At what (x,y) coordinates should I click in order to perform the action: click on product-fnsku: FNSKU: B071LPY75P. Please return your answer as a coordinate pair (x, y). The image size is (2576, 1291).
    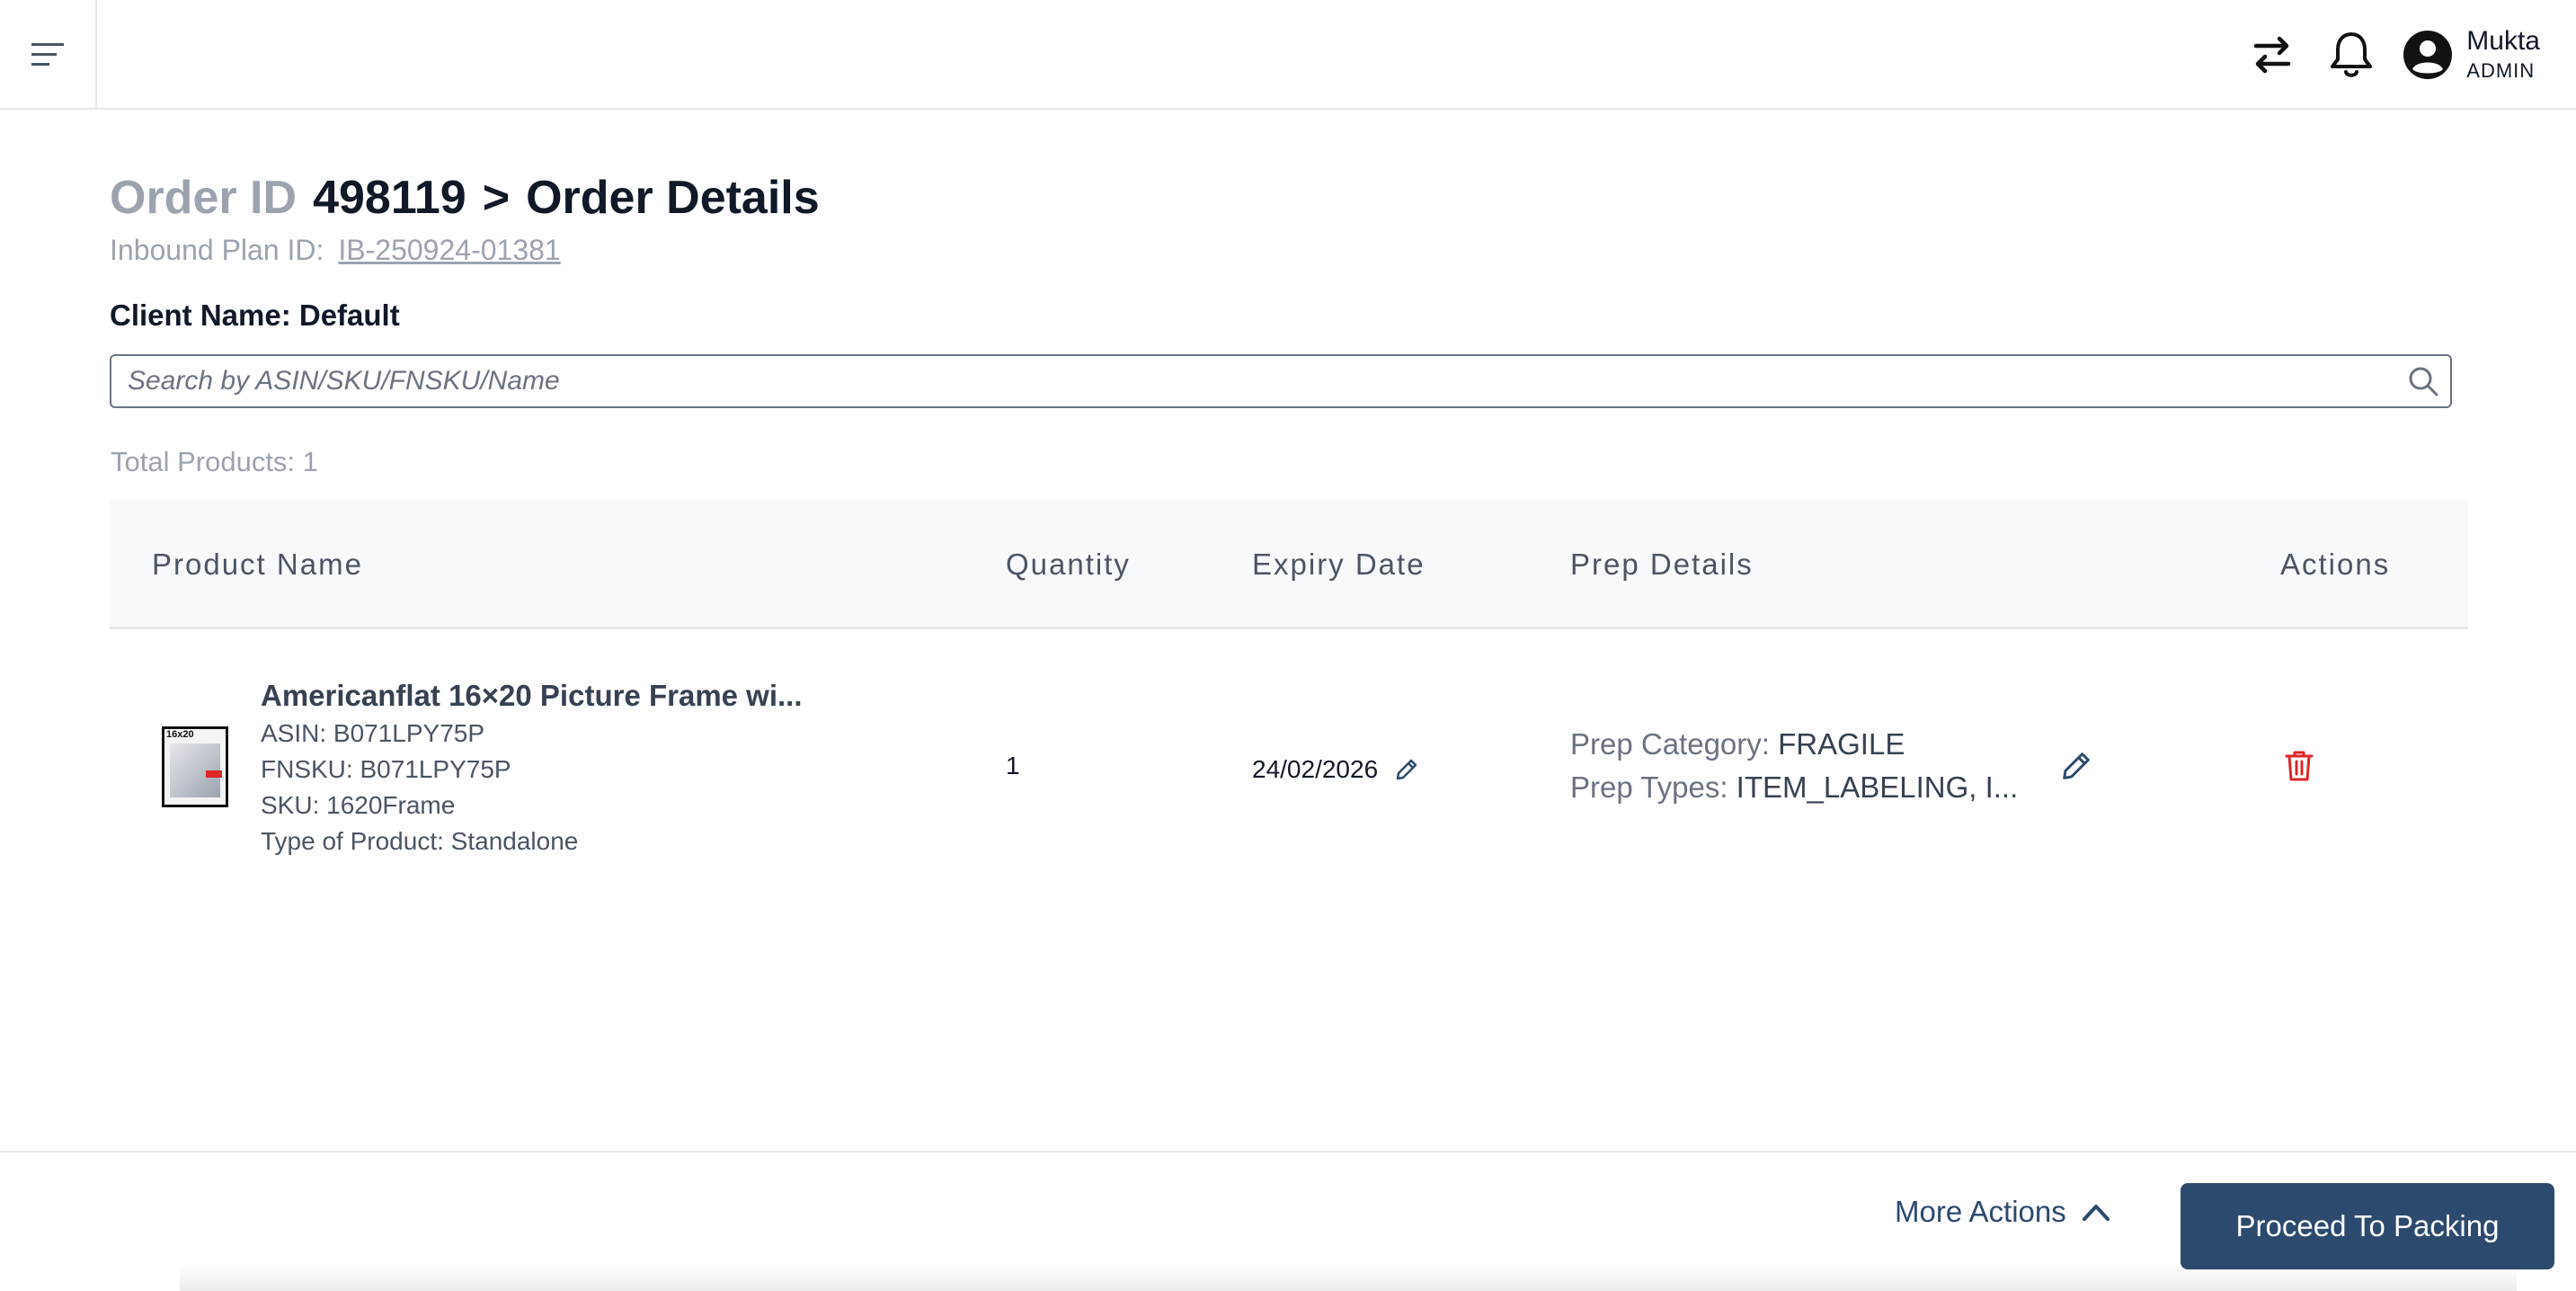
    Looking at the image, I should click on (386, 769).